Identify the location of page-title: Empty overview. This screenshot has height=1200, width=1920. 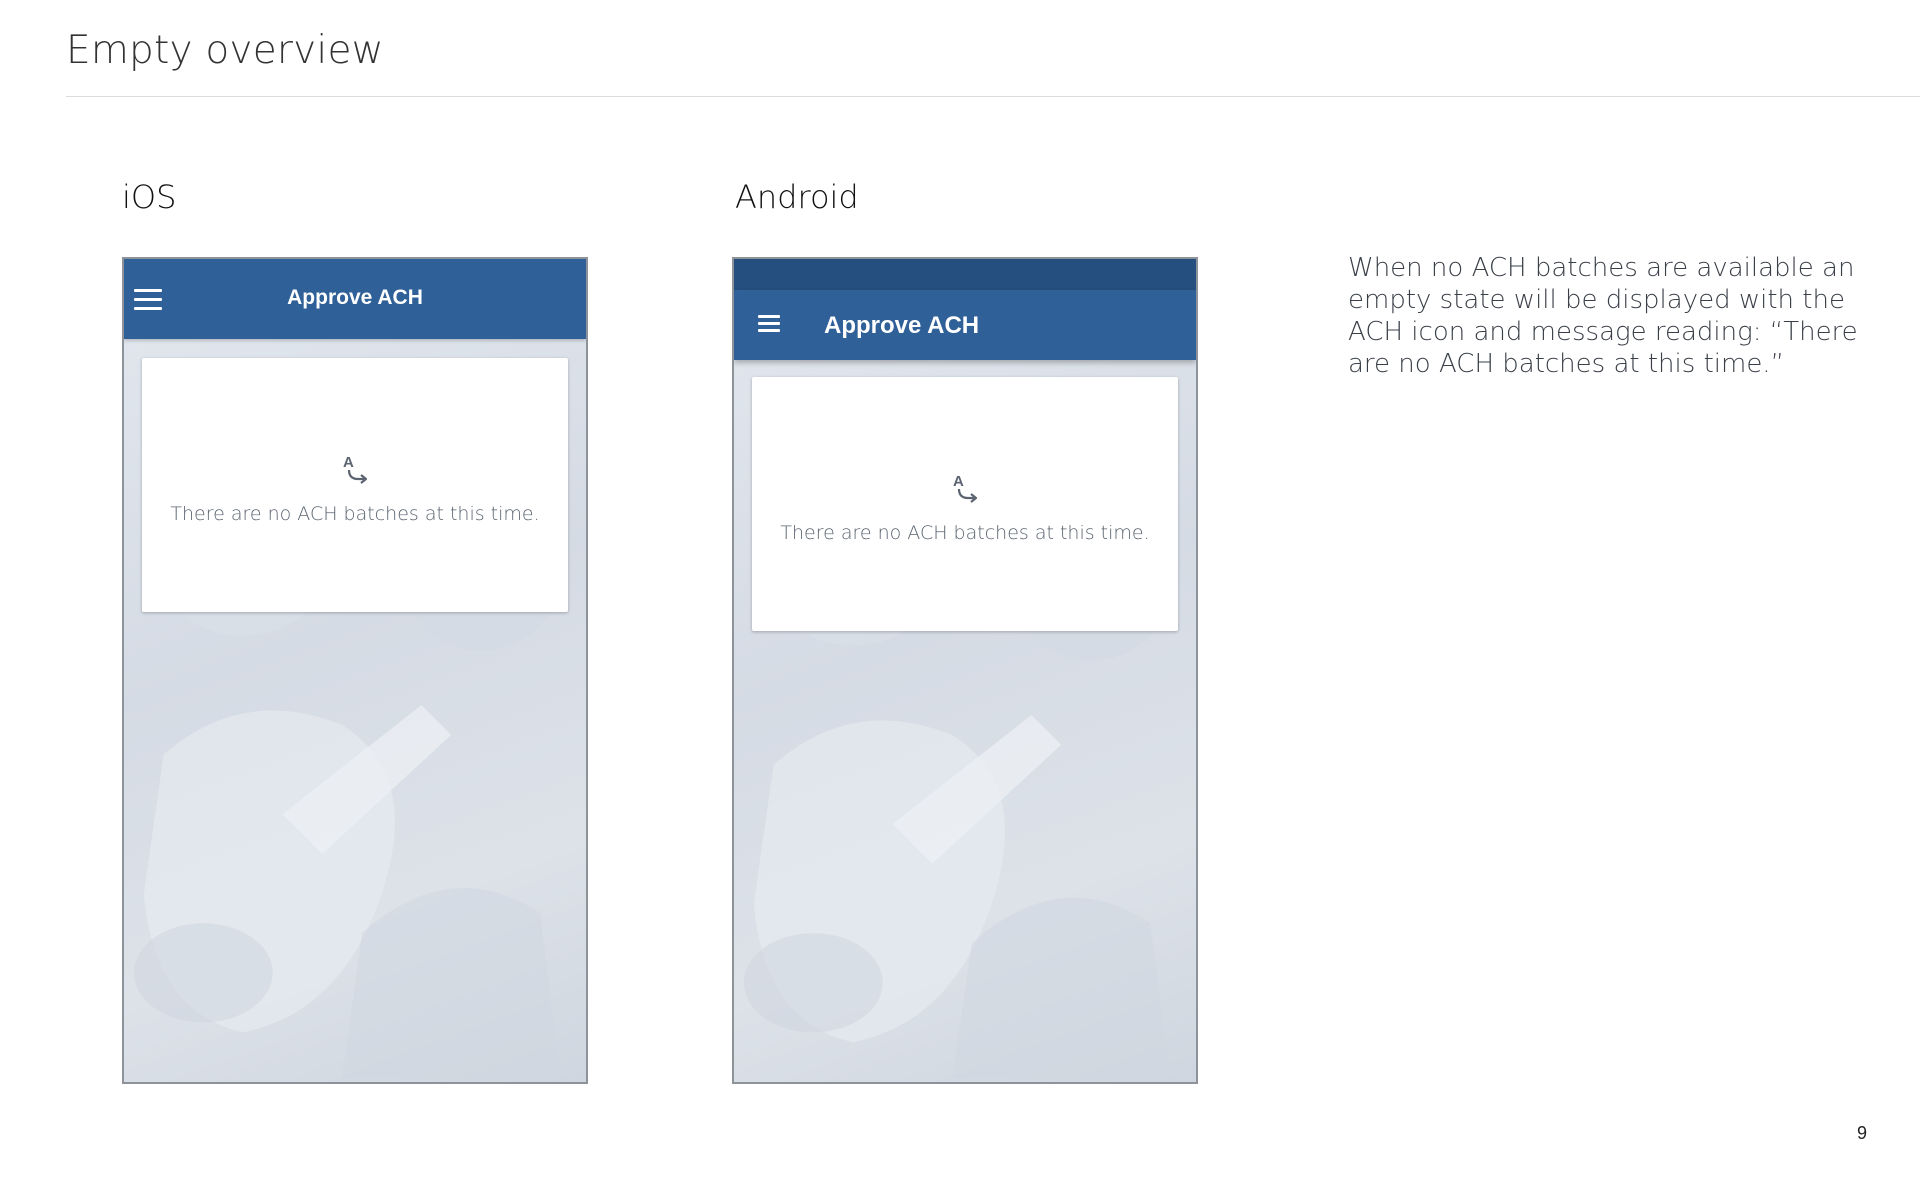
(225, 50).